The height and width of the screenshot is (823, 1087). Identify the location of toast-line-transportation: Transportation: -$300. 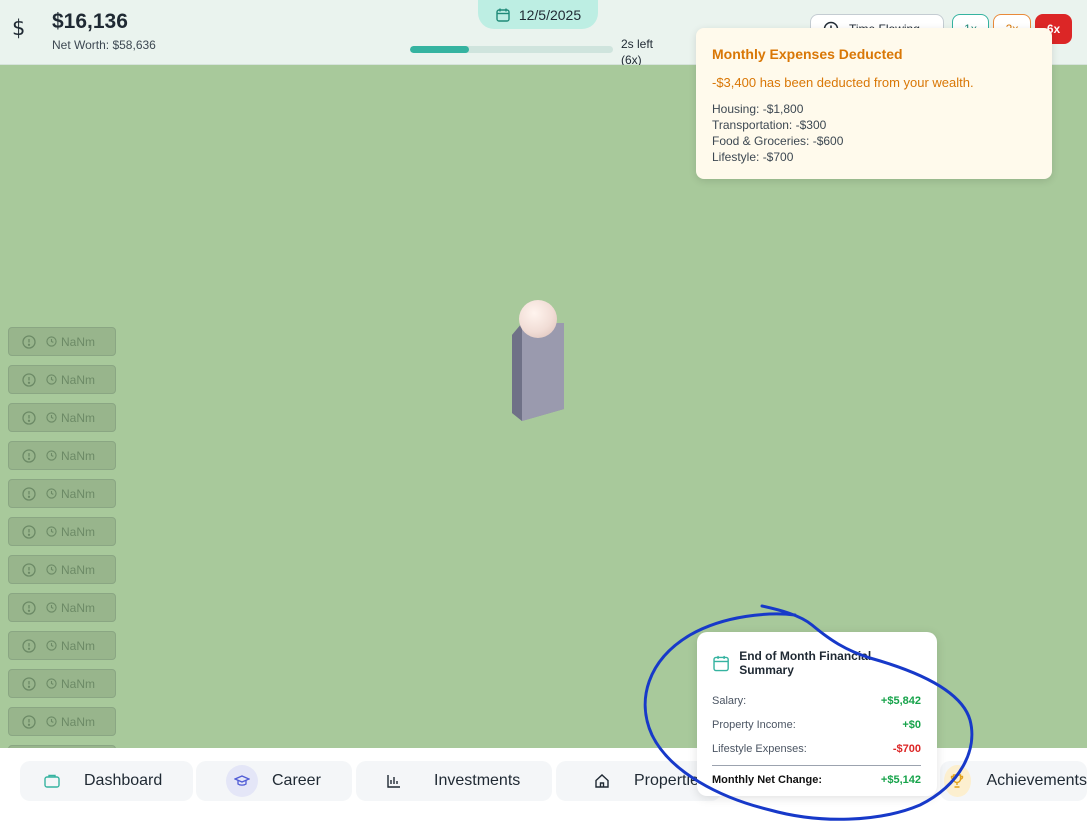
(769, 125).